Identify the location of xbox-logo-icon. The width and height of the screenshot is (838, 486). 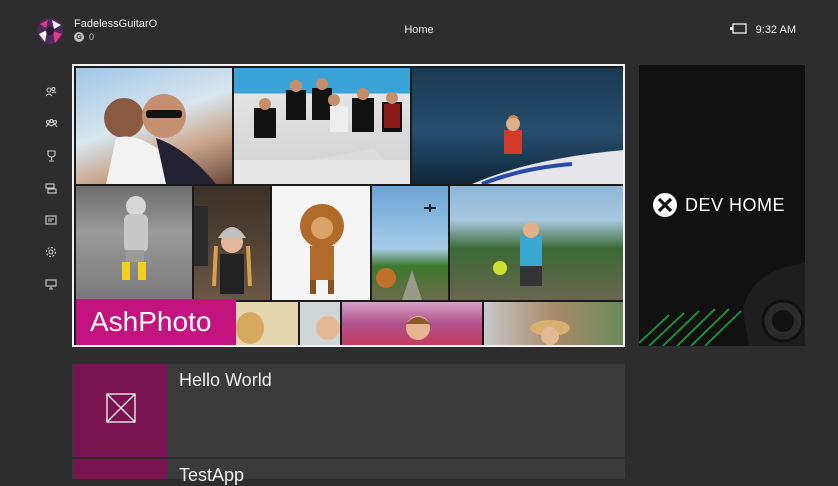
(665, 205).